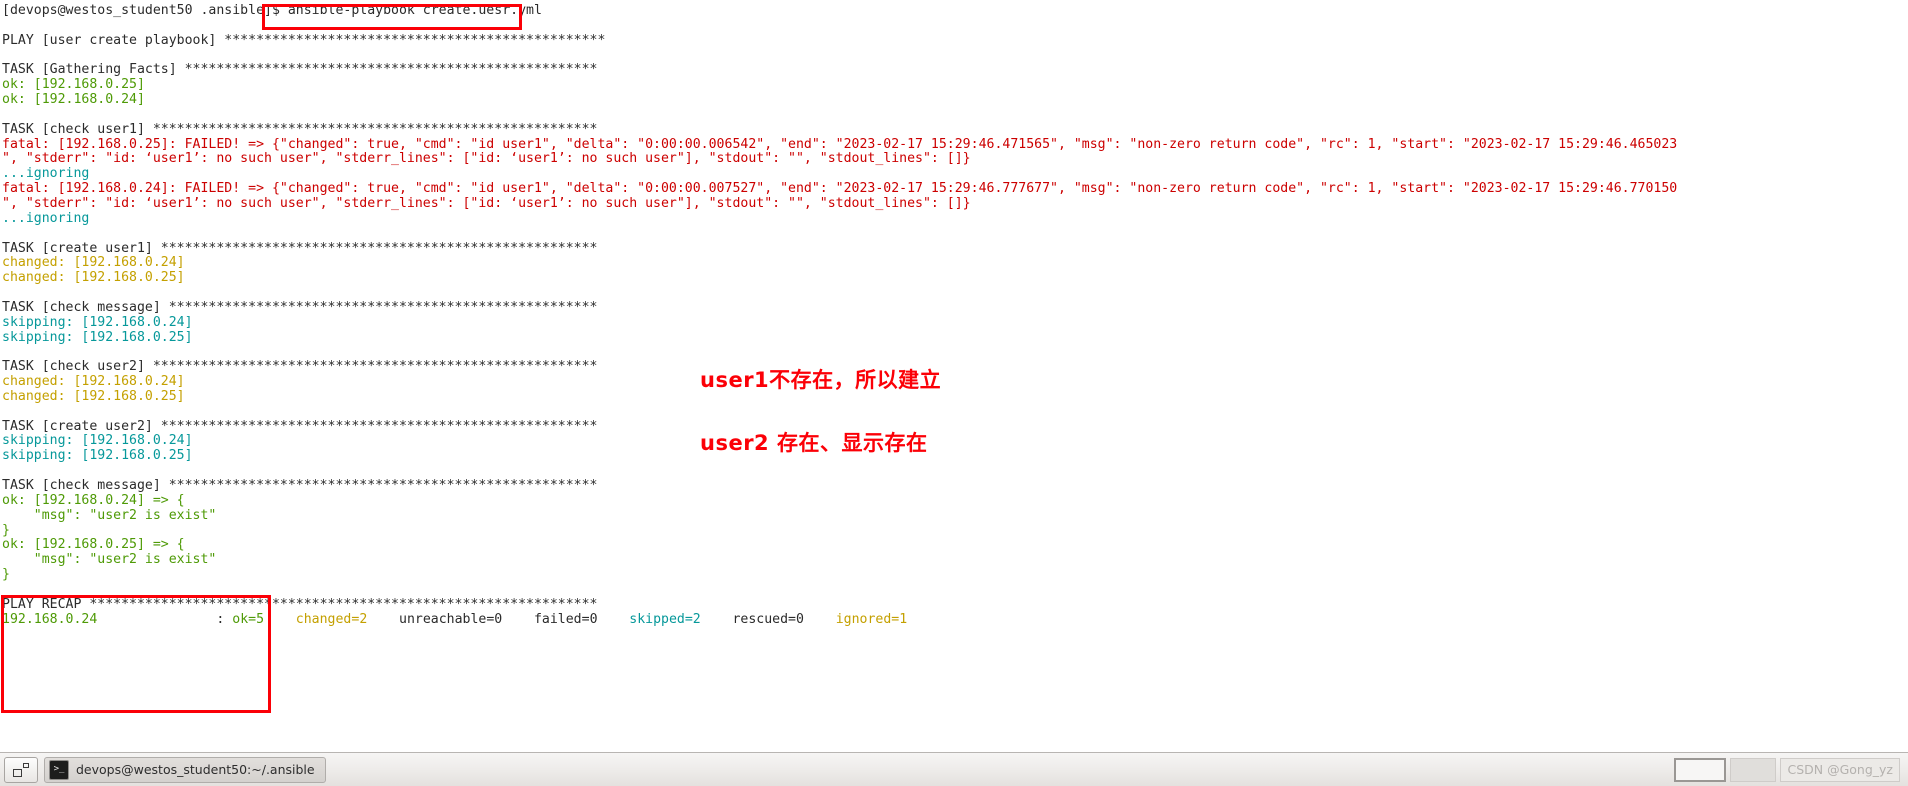 The height and width of the screenshot is (786, 1908). What do you see at coordinates (93, 500) in the screenshot?
I see `terminal-line: ok: [192.168.0.24] => {` at bounding box center [93, 500].